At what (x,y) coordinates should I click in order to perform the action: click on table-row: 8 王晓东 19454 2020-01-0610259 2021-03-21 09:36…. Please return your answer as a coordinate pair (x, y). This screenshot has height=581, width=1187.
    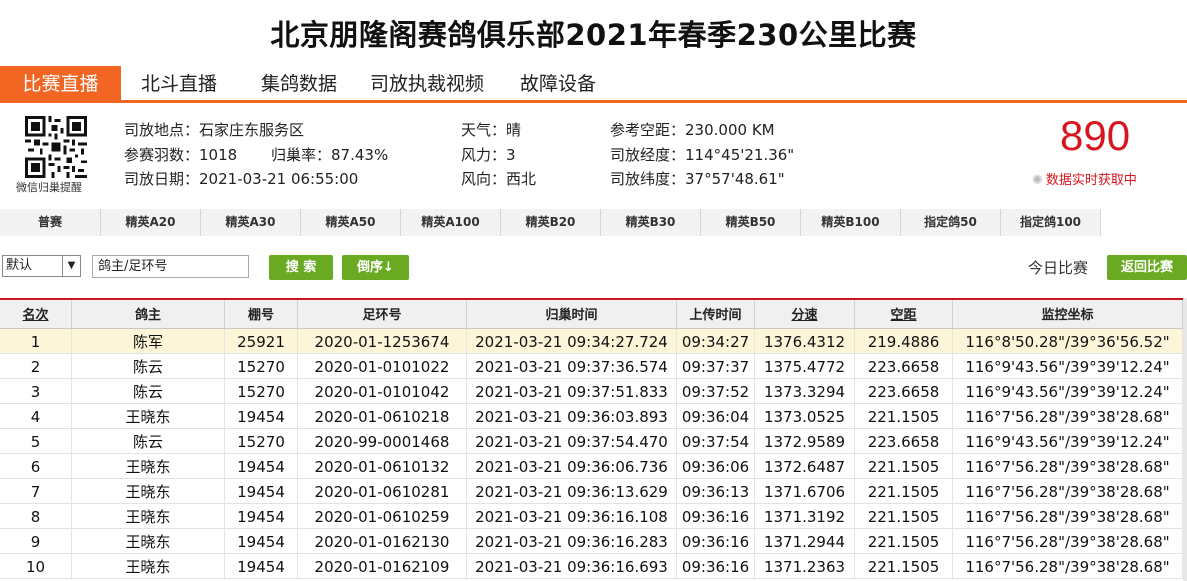
    Looking at the image, I should click on (593, 516).